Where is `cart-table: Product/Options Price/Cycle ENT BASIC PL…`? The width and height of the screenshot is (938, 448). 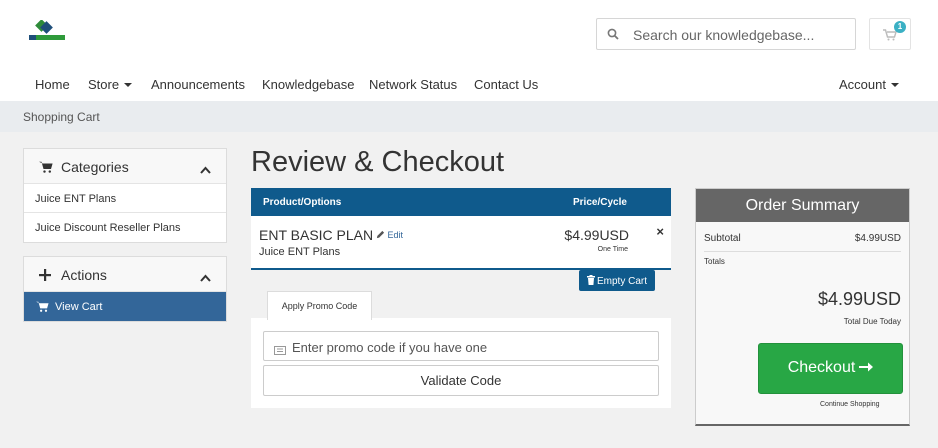 cart-table: Product/Options Price/Cycle ENT BASIC PL… is located at coordinates (461, 229).